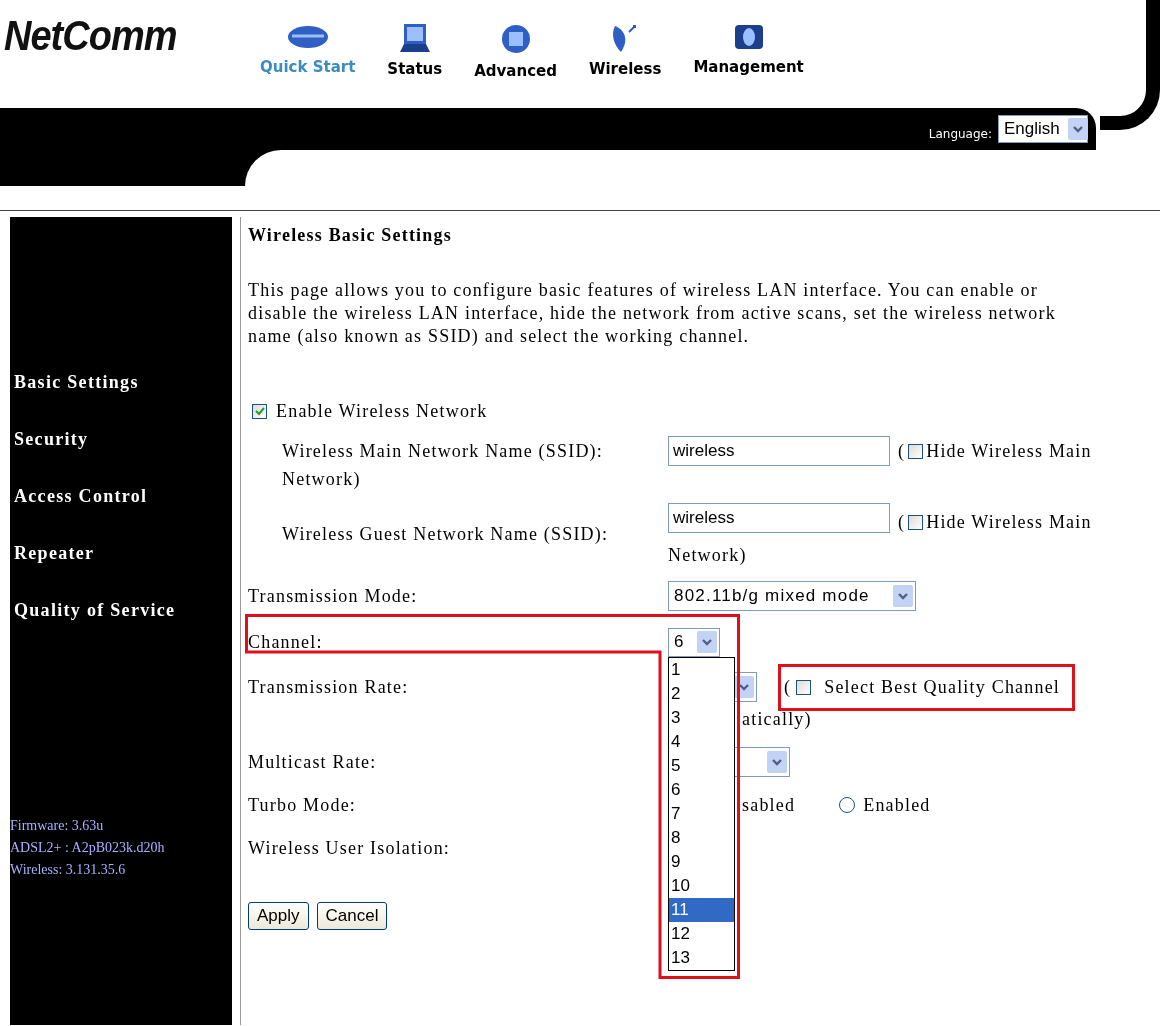  I want to click on radio-label: Enabled, so click(897, 805).